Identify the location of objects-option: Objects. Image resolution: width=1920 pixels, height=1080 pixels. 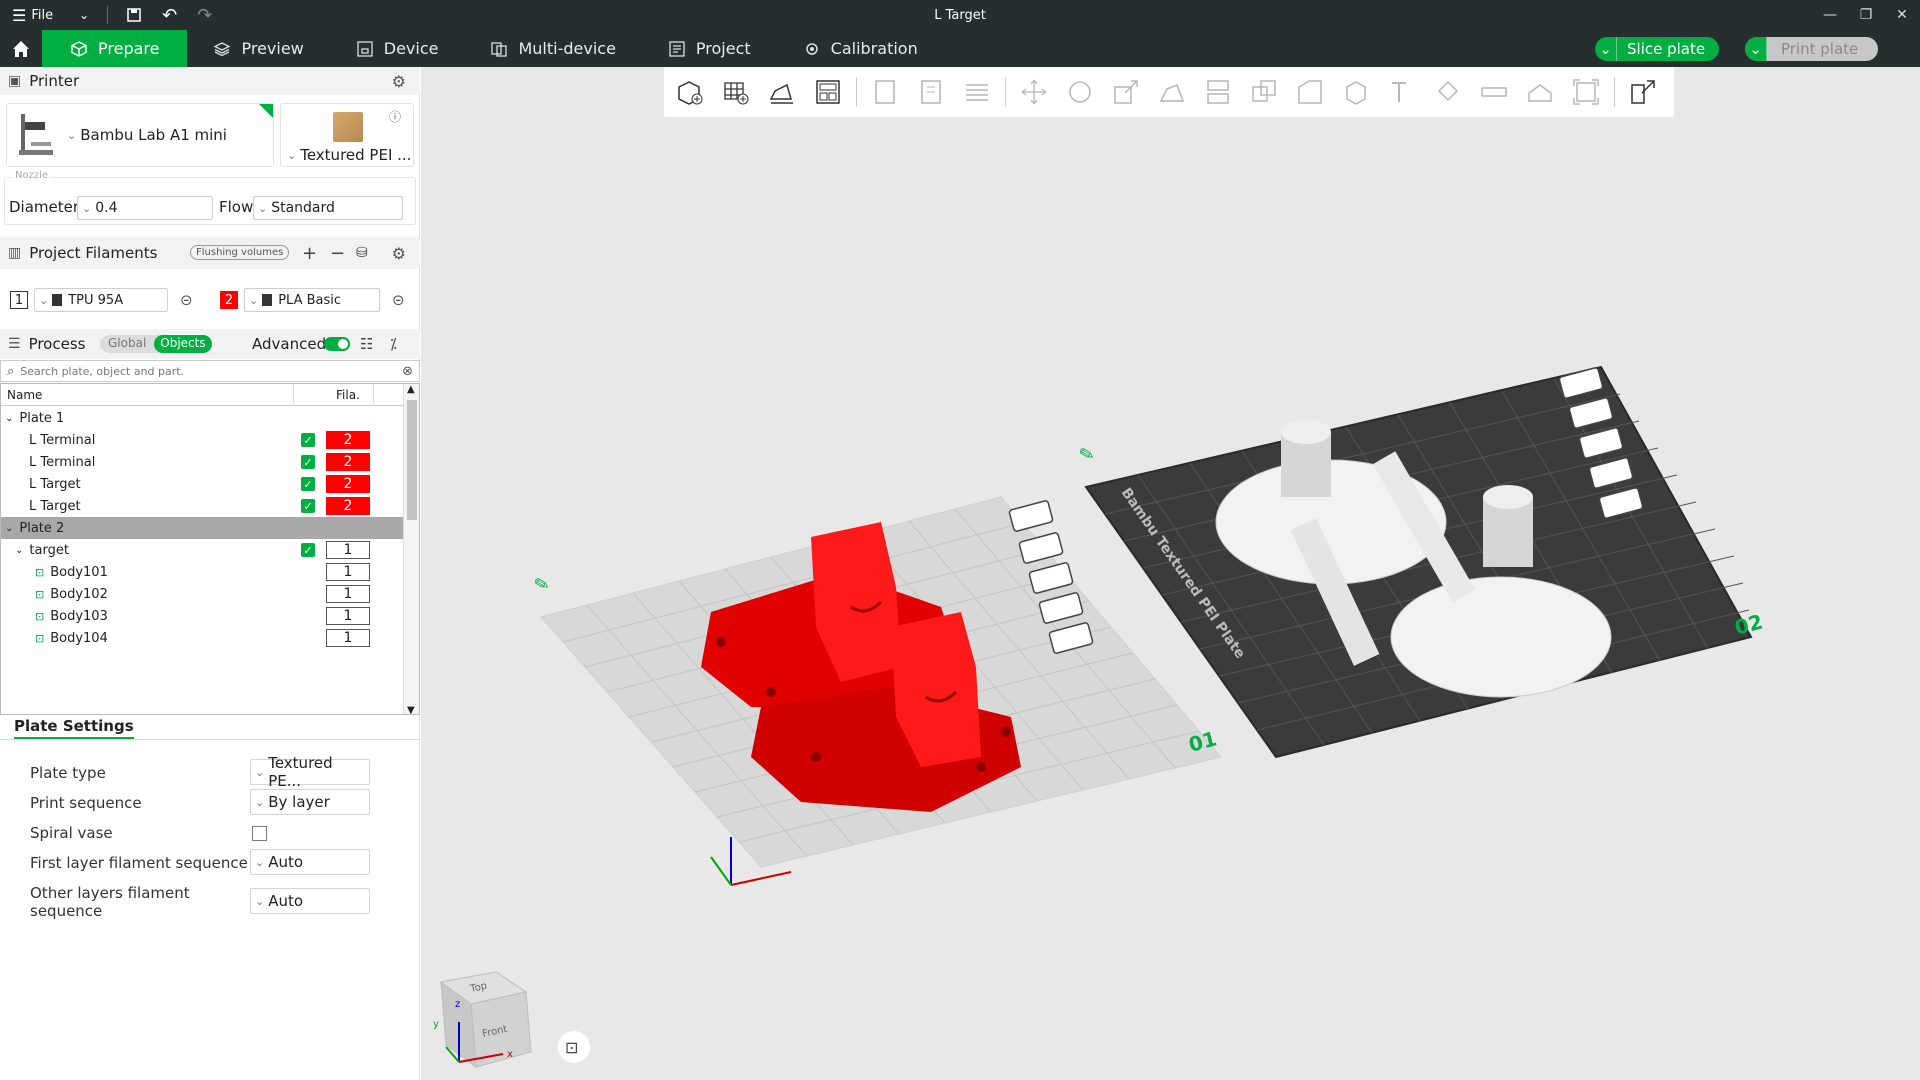
(183, 344).